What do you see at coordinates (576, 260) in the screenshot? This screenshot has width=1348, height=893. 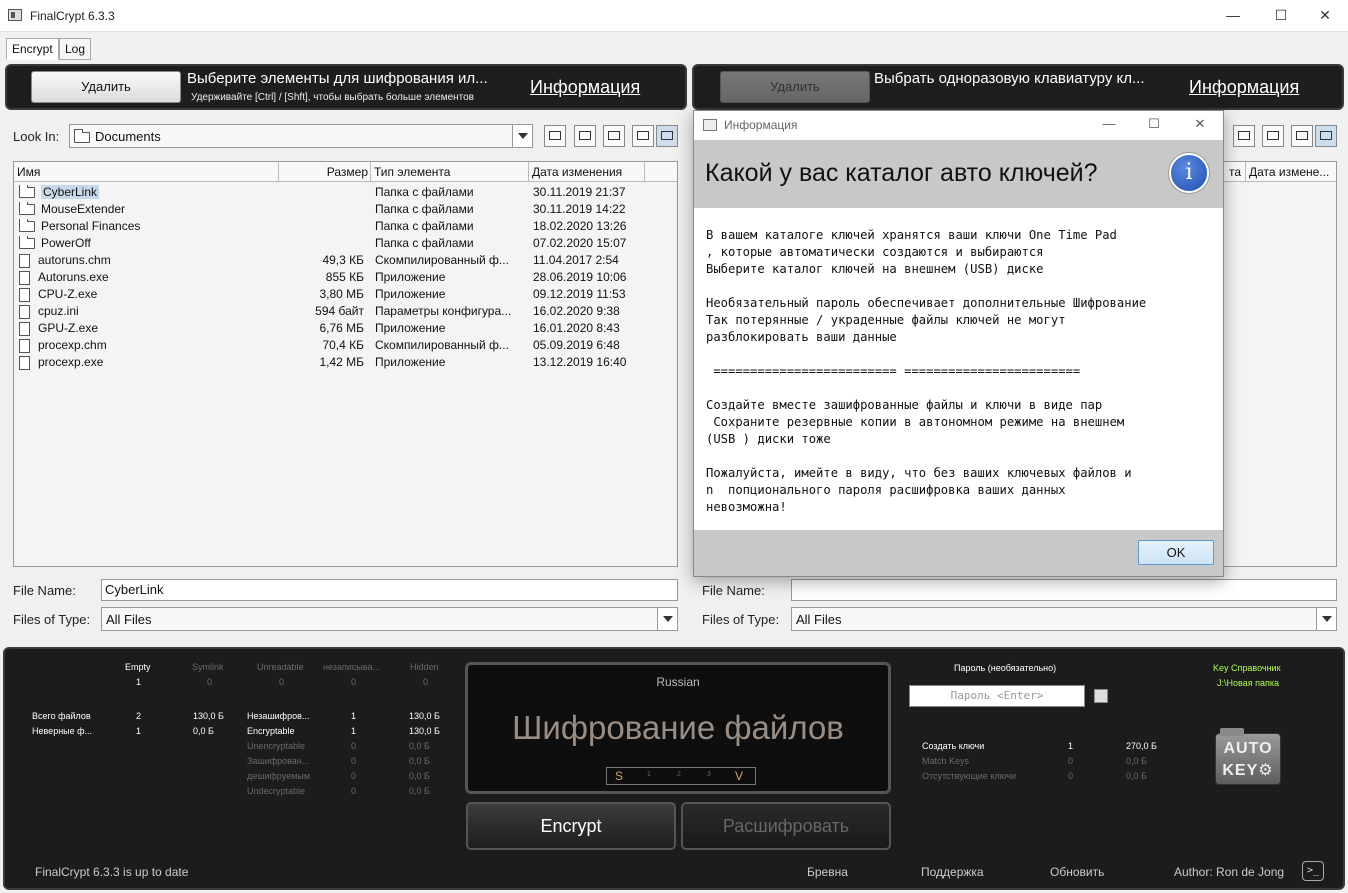 I see `file-date: 11.04.2017 2:54` at bounding box center [576, 260].